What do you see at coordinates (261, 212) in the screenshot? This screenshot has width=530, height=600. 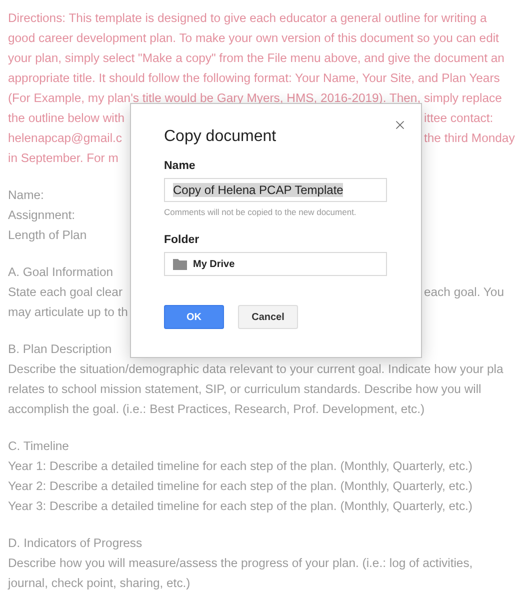 I see `hint-text: Comments will not be copied to the new document.` at bounding box center [261, 212].